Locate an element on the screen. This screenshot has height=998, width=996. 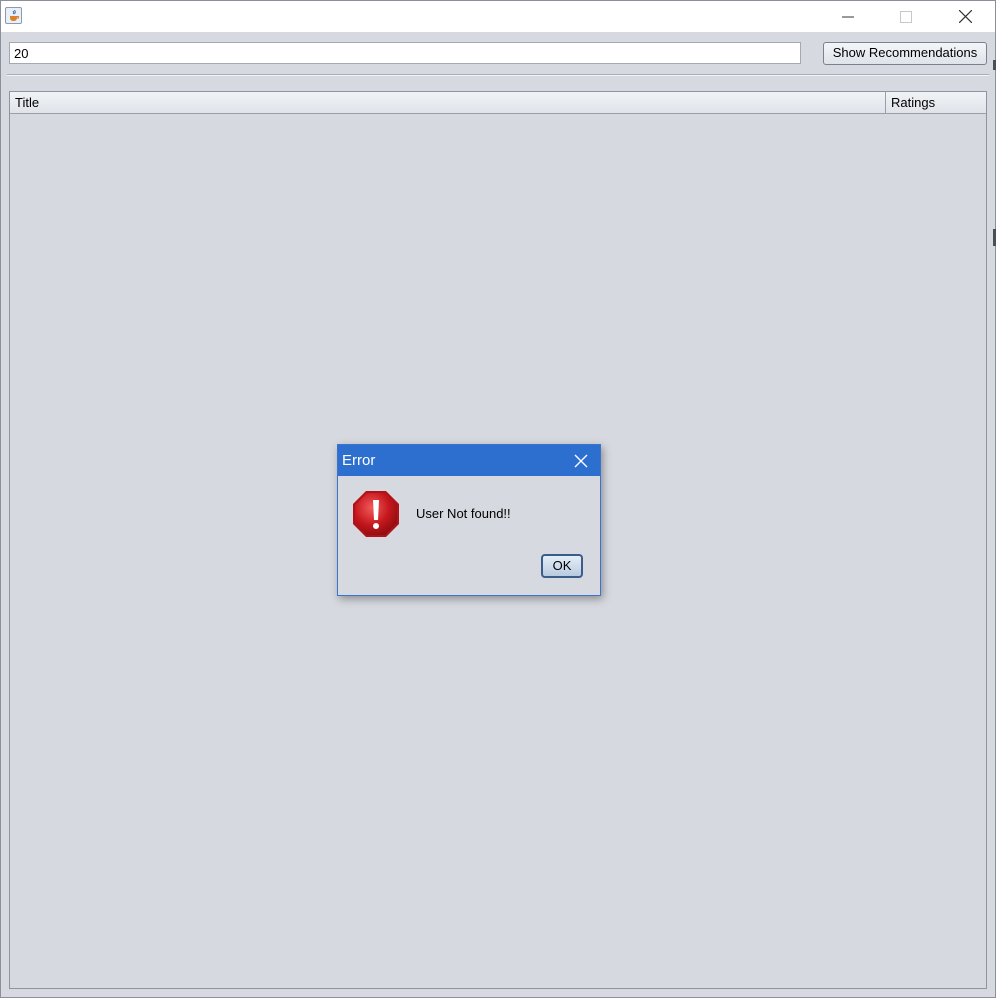
minimize-icon is located at coordinates (848, 16).